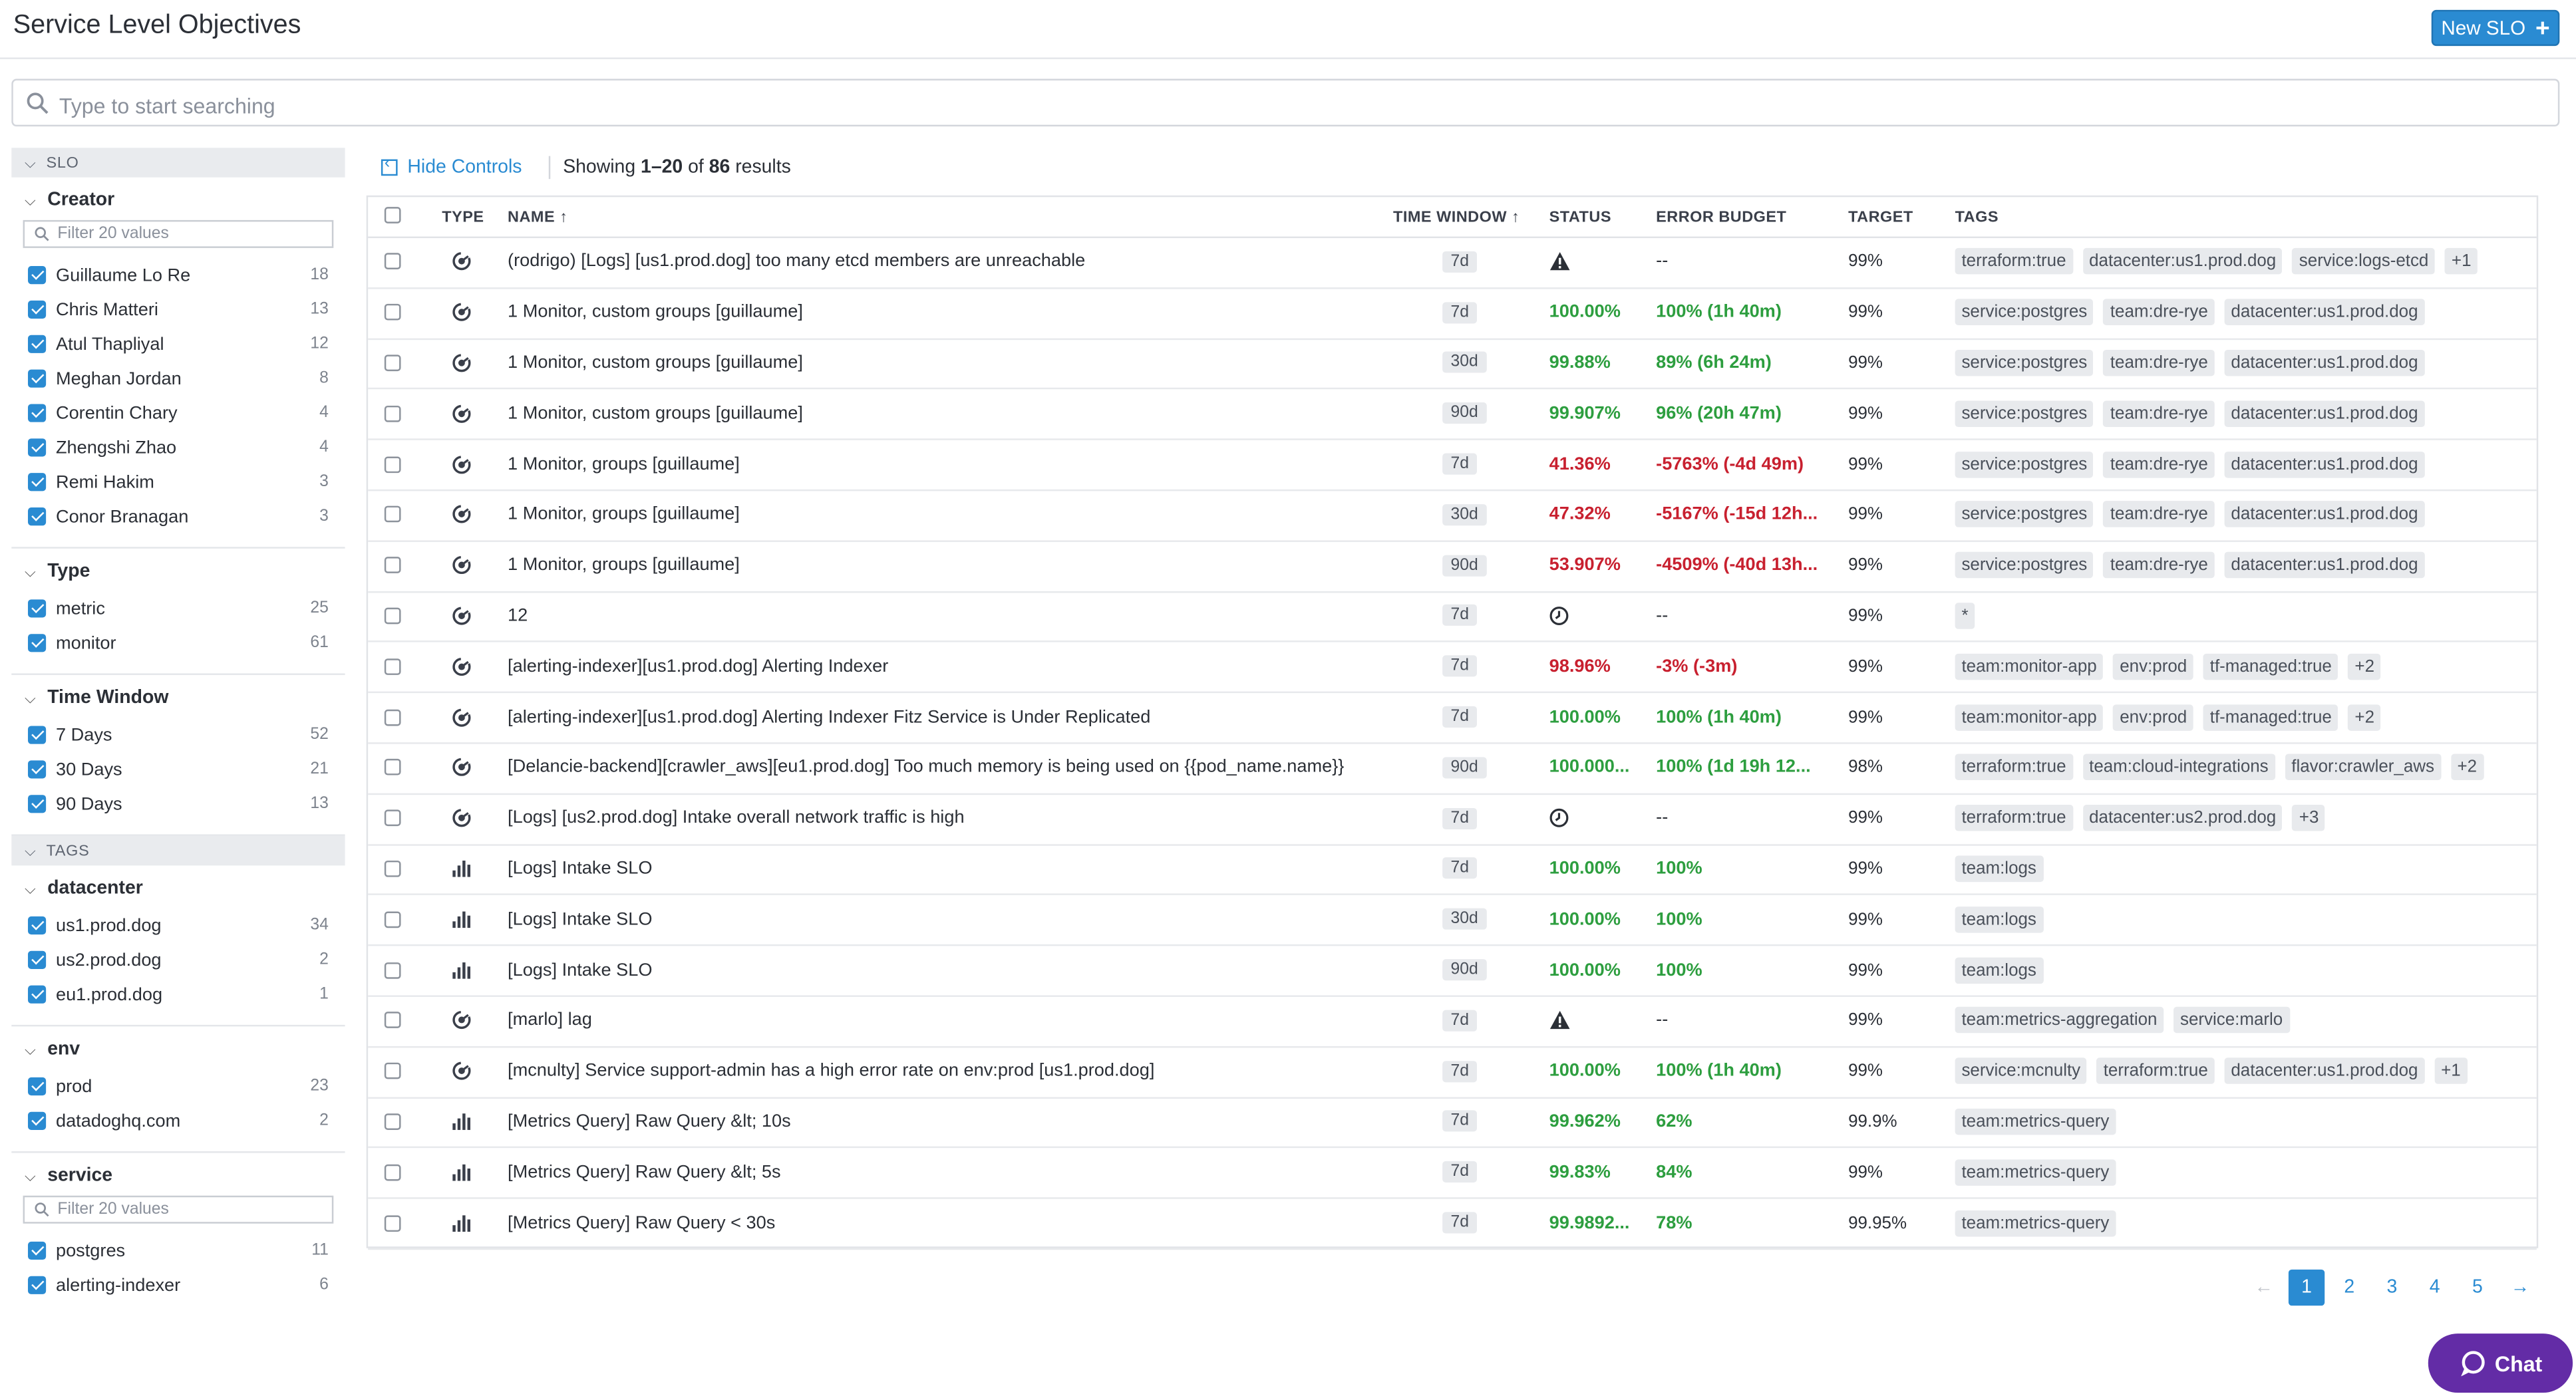 Image resolution: width=2576 pixels, height=1398 pixels. Describe the element at coordinates (1977, 218) in the screenshot. I see `col-tags: TAGS` at that location.